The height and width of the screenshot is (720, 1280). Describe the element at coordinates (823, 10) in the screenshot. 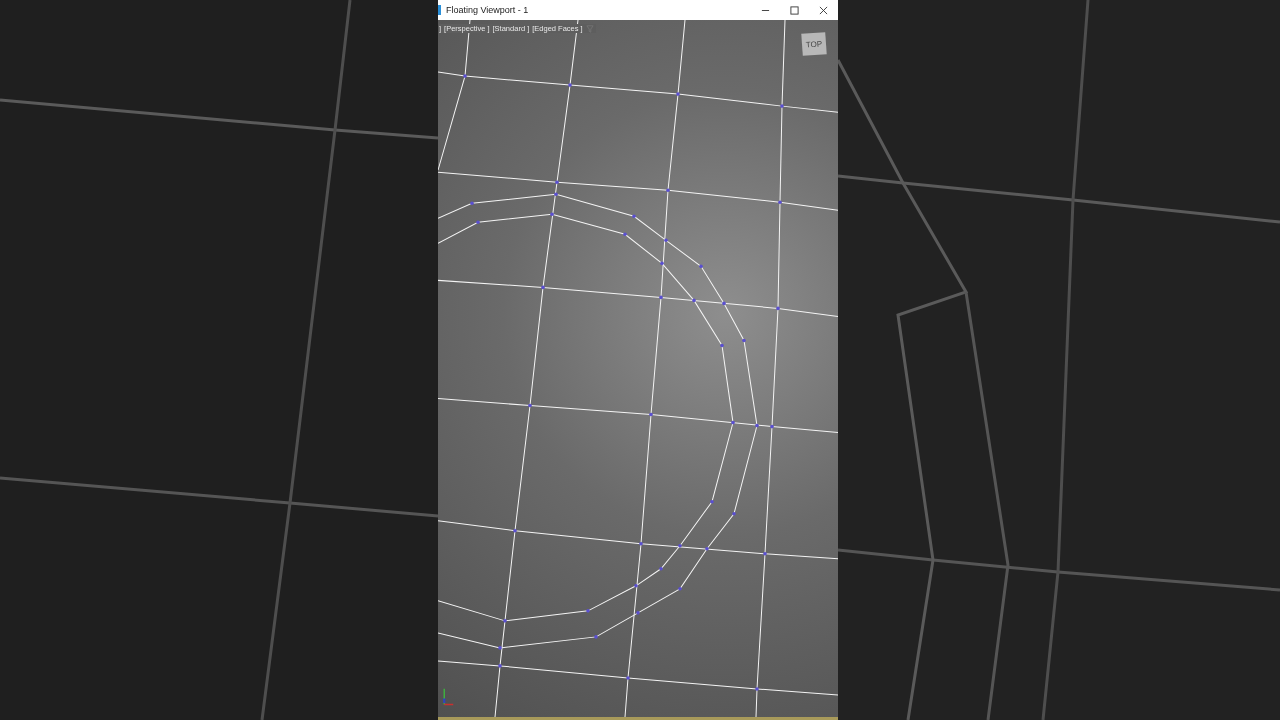

I see `close-icon` at that location.